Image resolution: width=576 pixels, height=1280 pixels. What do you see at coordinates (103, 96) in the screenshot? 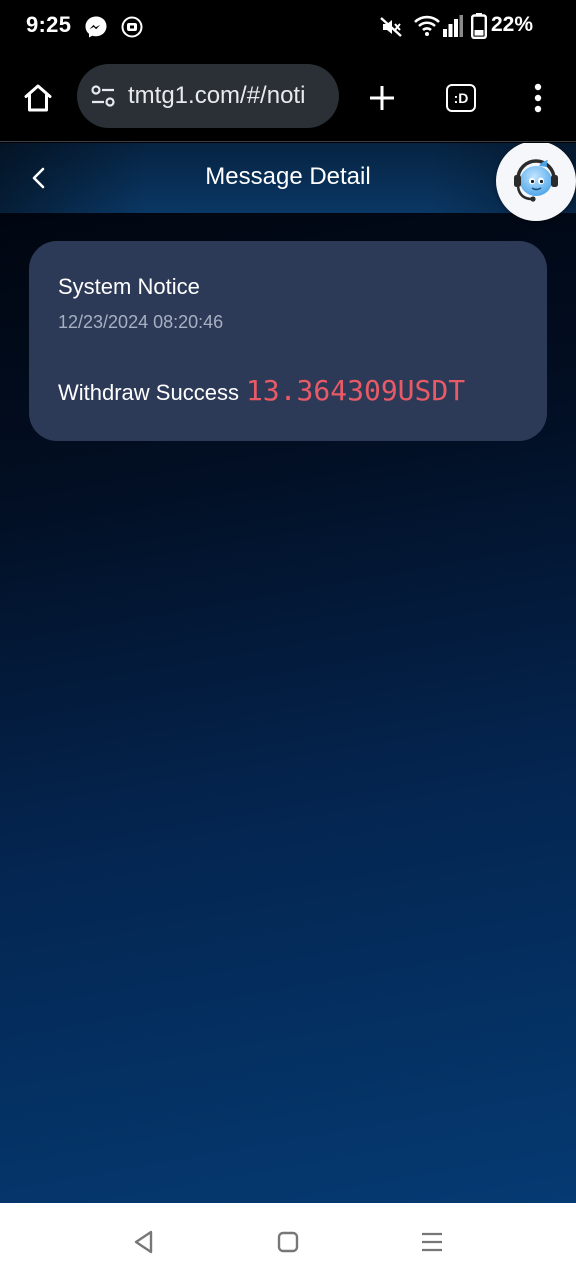
I see `site-settings-icon` at bounding box center [103, 96].